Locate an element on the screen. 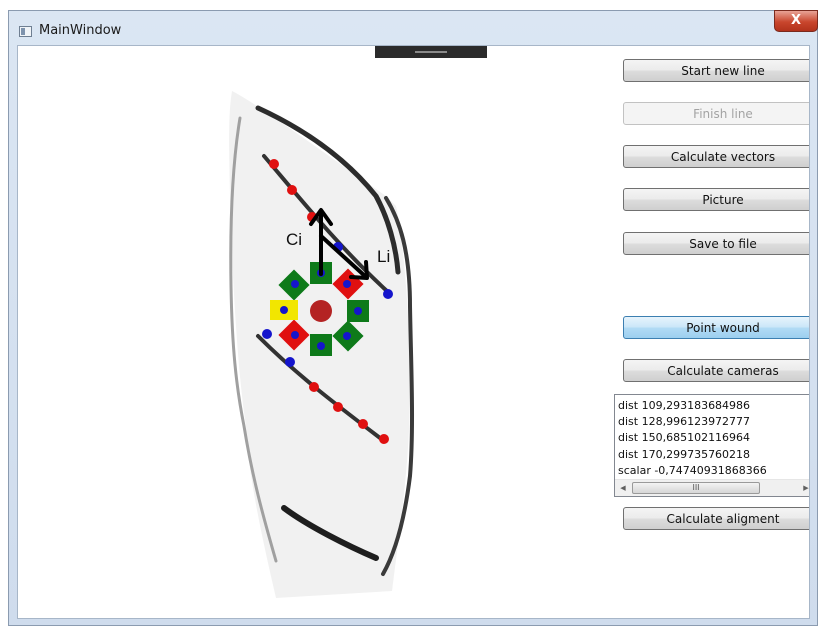 The width and height of the screenshot is (822, 629). horizontal-scrollbar: ◀ III ▶ is located at coordinates (712, 487).